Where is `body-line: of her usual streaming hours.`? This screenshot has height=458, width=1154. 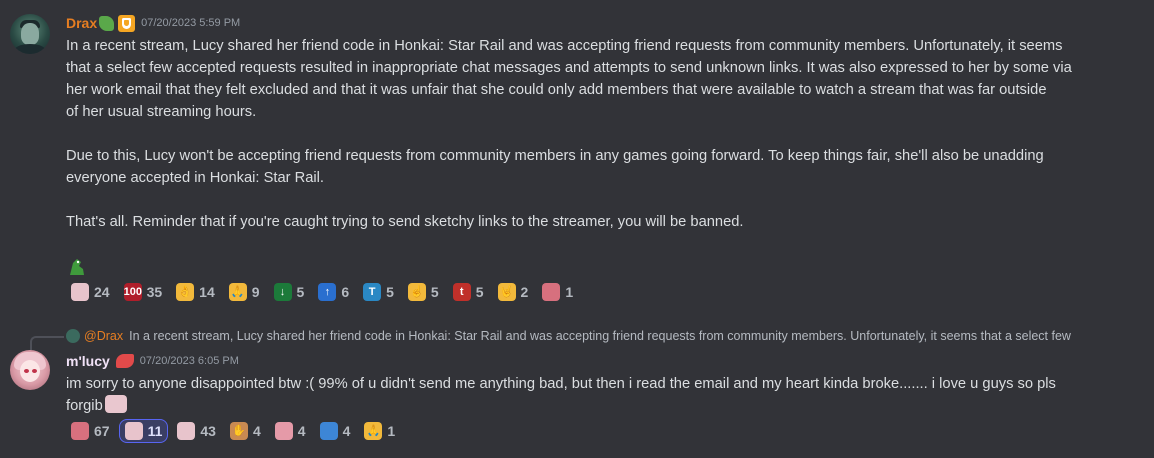
body-line: of her usual streaming hours. is located at coordinates (161, 112).